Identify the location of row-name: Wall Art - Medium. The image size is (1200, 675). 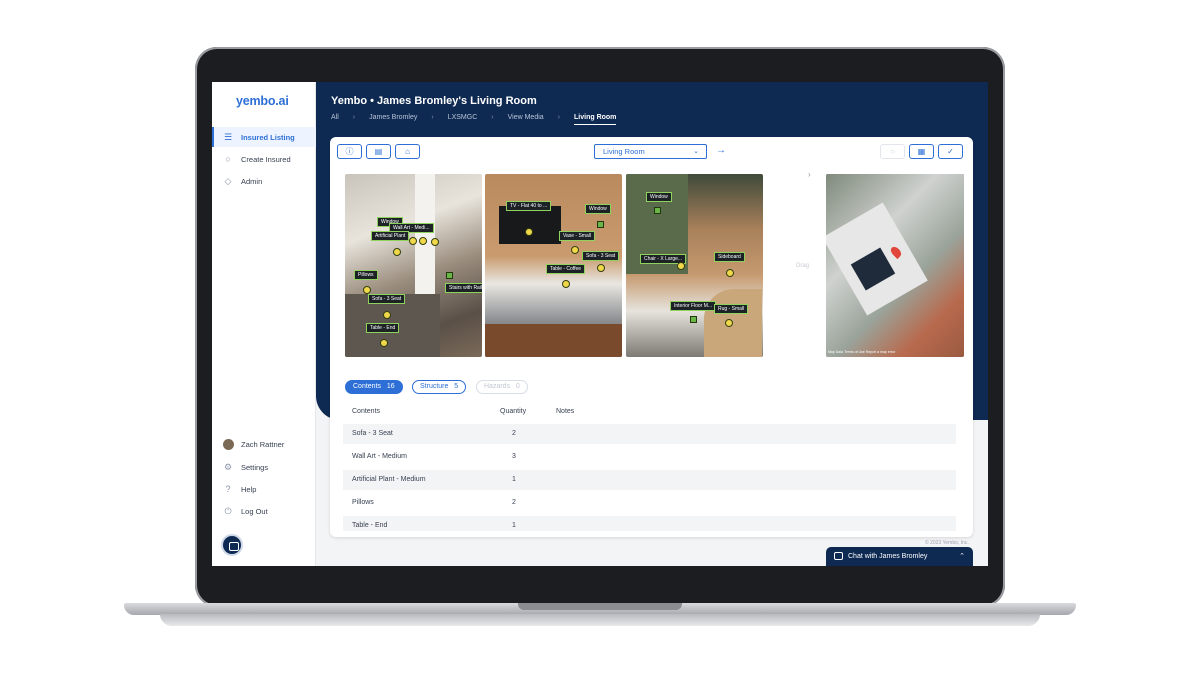
(379, 456).